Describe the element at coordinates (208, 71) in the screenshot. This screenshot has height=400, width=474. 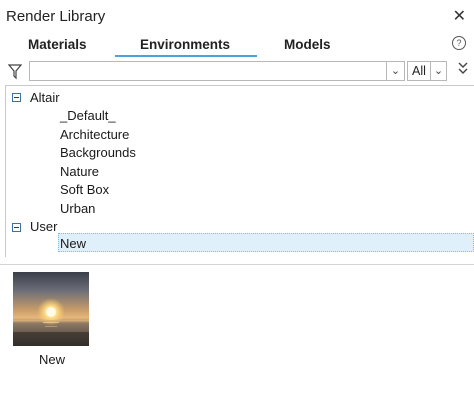
I see `search-input` at that location.